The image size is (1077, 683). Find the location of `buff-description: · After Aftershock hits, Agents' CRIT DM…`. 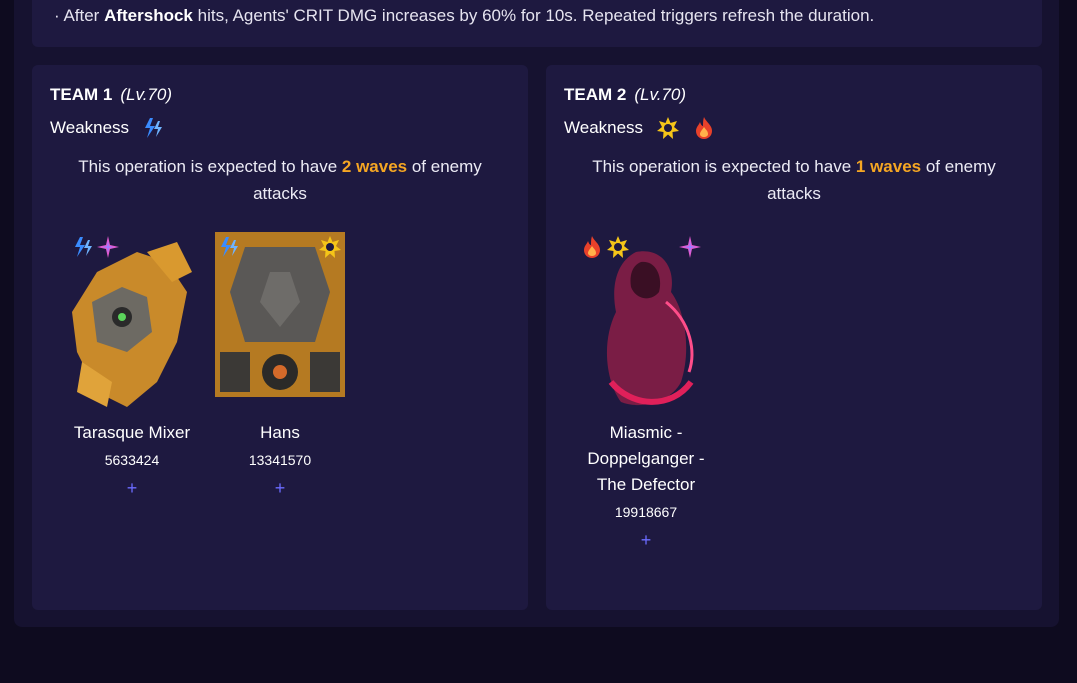

buff-description: · After Aftershock hits, Agents' CRIT DM… is located at coordinates (464, 15).